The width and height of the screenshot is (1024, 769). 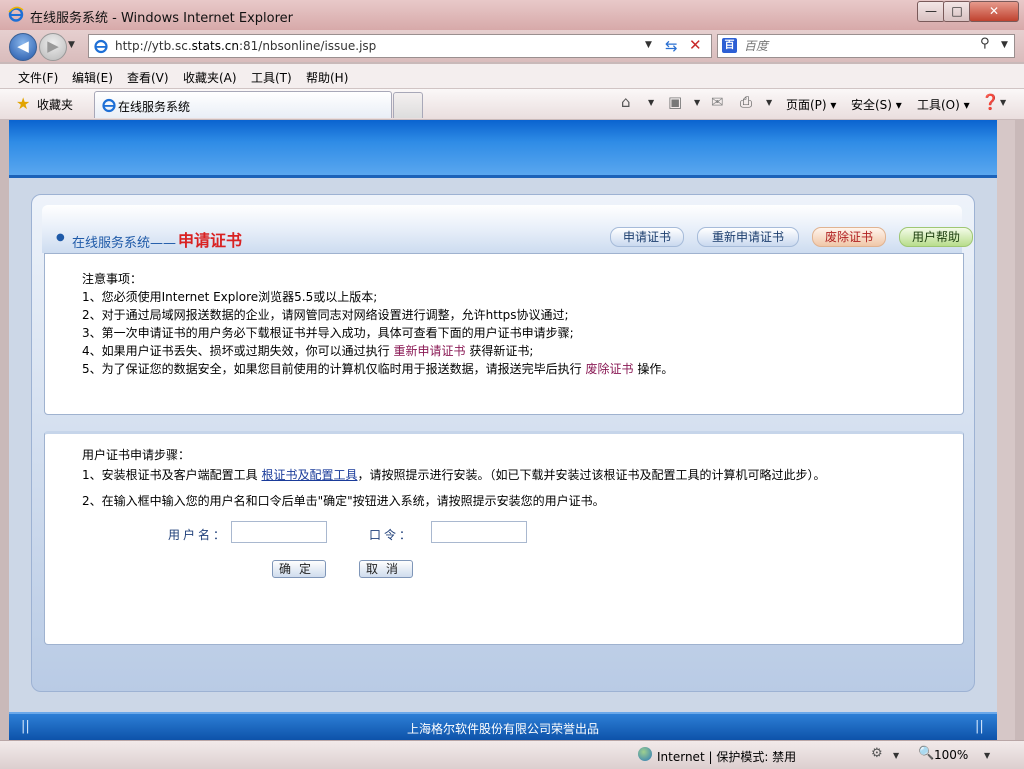 I want to click on back-arrow-icon: ◀, so click(x=23, y=46).